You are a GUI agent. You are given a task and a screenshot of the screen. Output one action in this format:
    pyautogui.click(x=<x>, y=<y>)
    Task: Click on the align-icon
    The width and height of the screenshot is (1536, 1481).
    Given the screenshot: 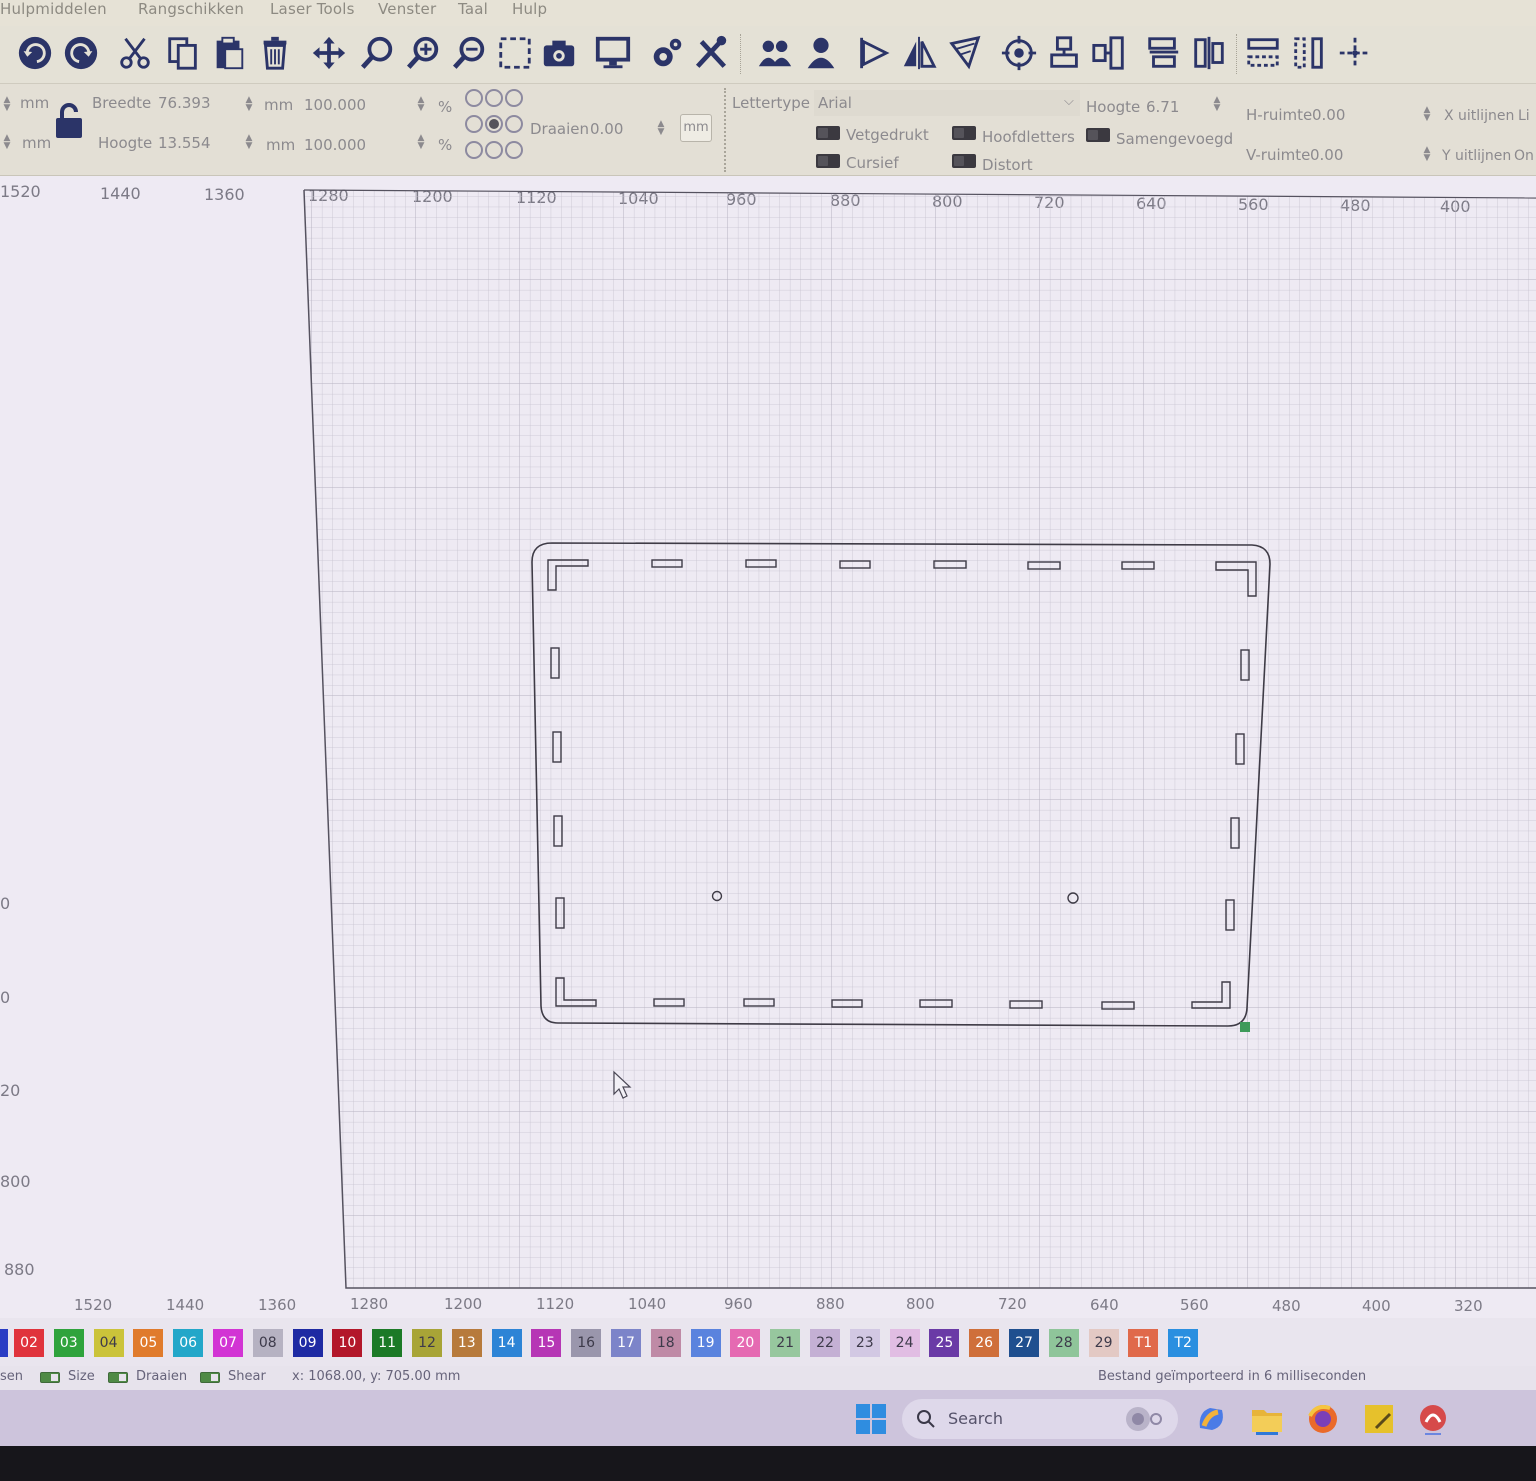 What is the action you would take?
    pyautogui.click(x=873, y=53)
    